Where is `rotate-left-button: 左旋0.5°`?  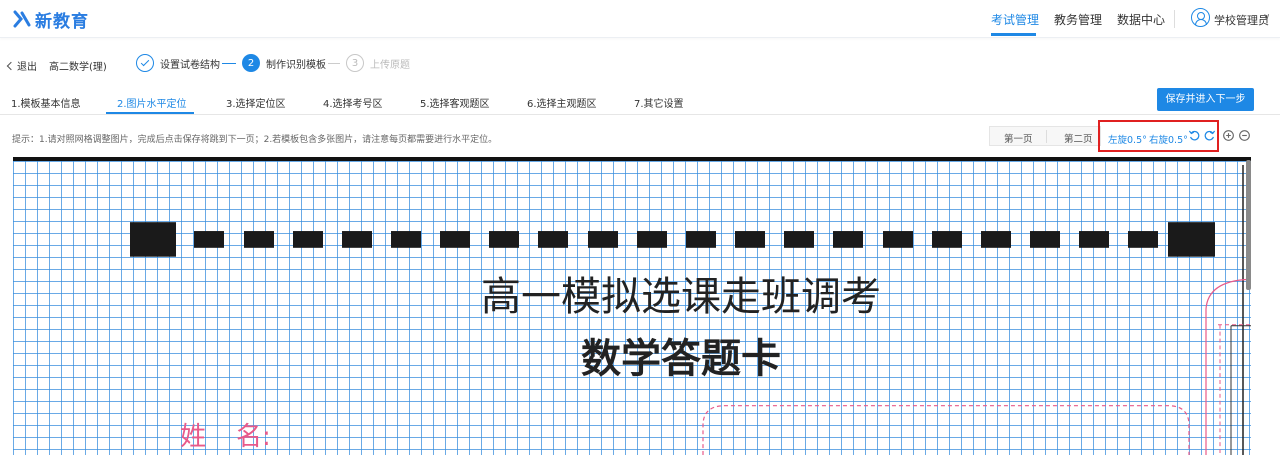 rotate-left-button: 左旋0.5° is located at coordinates (1127, 139).